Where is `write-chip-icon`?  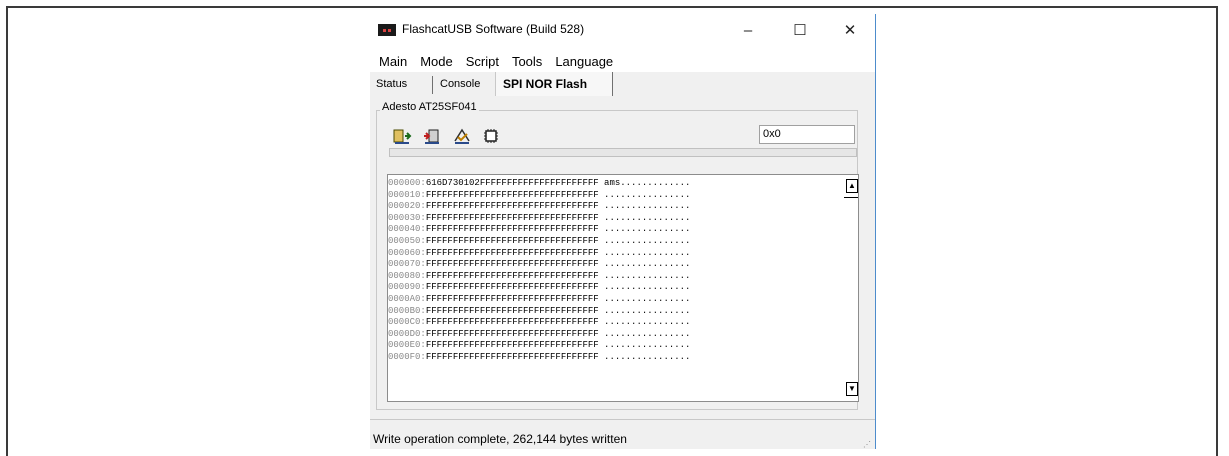
write-chip-icon is located at coordinates (432, 136).